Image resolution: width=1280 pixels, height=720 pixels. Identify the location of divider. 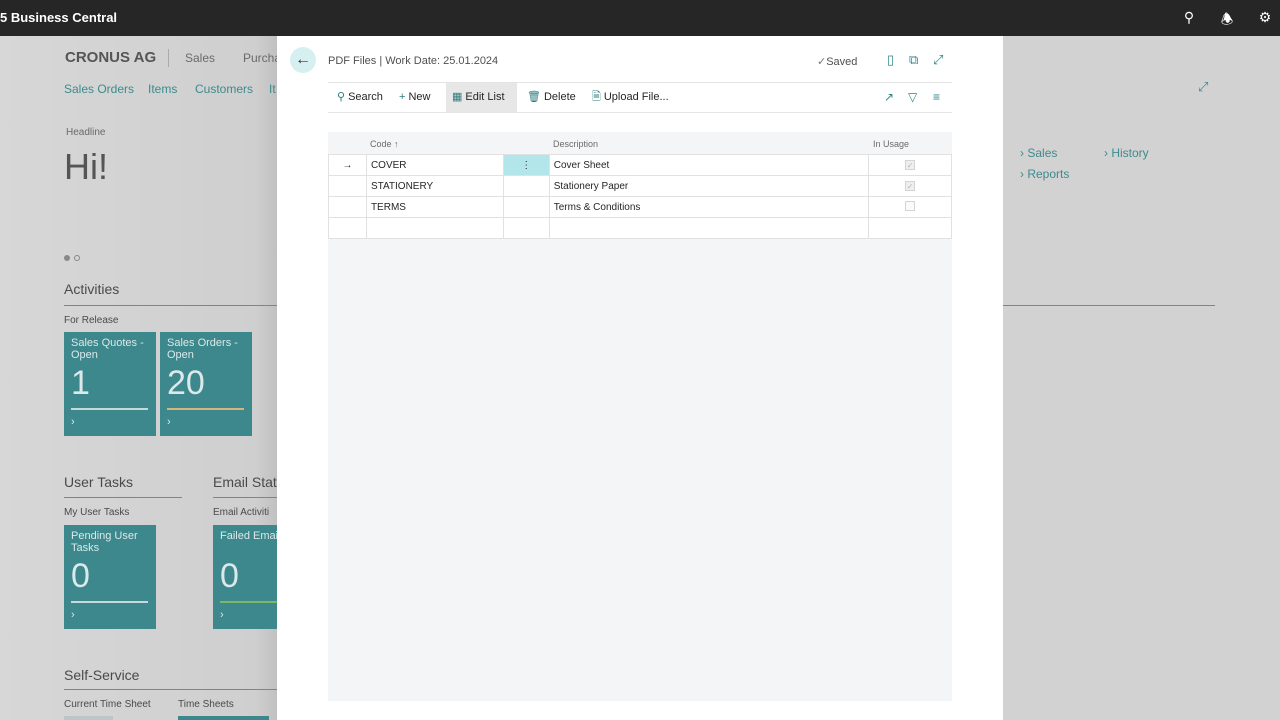
(168, 58).